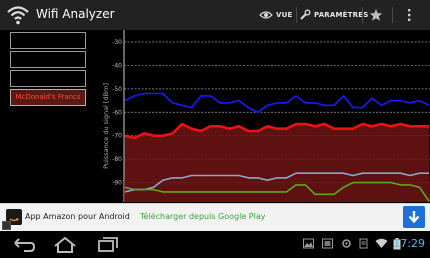 The width and height of the screenshot is (430, 258). I want to click on download-arrow-icon, so click(414, 217).